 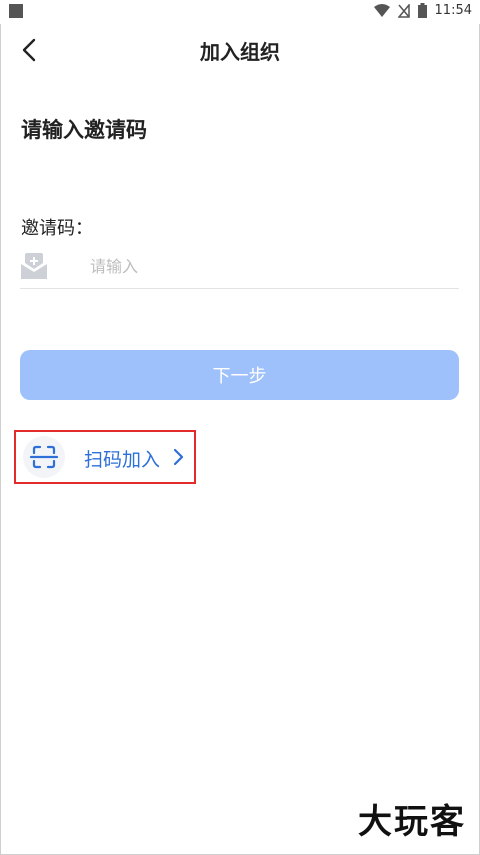 I want to click on chevron-right-icon, so click(x=178, y=457).